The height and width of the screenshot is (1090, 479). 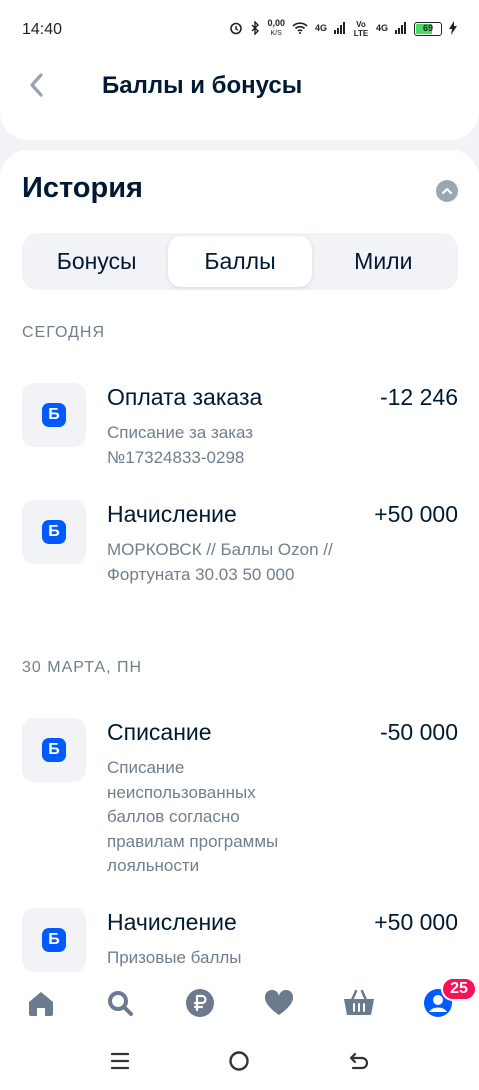 I want to click on back-button, so click(x=37, y=87).